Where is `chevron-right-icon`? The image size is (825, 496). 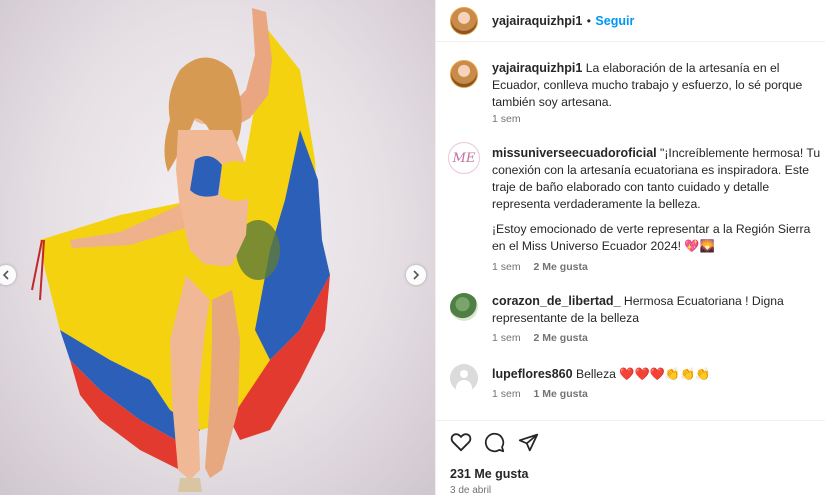 chevron-right-icon is located at coordinates (416, 275).